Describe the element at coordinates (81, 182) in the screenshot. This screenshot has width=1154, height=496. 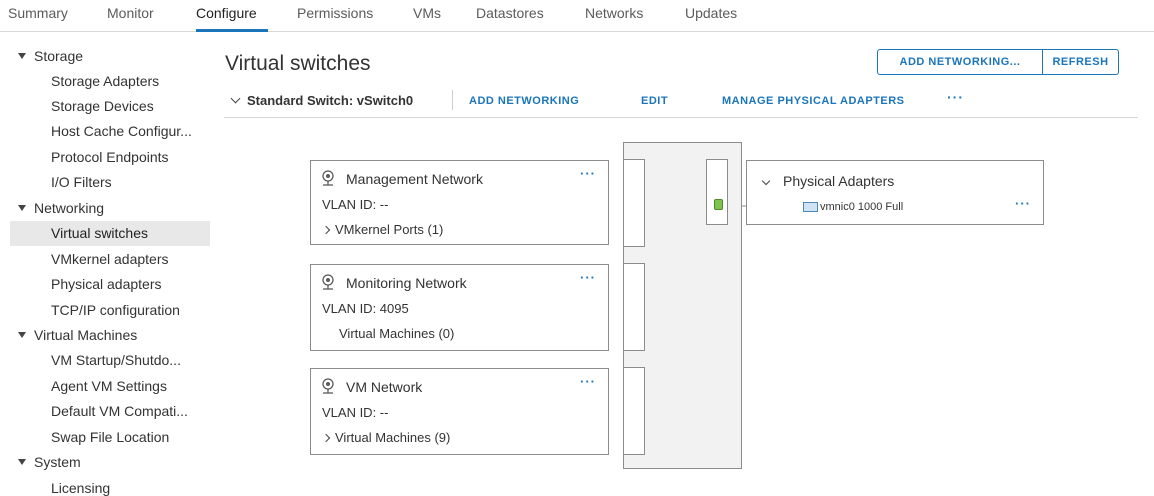
I see `sidebar-item-label: I/O Filters` at that location.